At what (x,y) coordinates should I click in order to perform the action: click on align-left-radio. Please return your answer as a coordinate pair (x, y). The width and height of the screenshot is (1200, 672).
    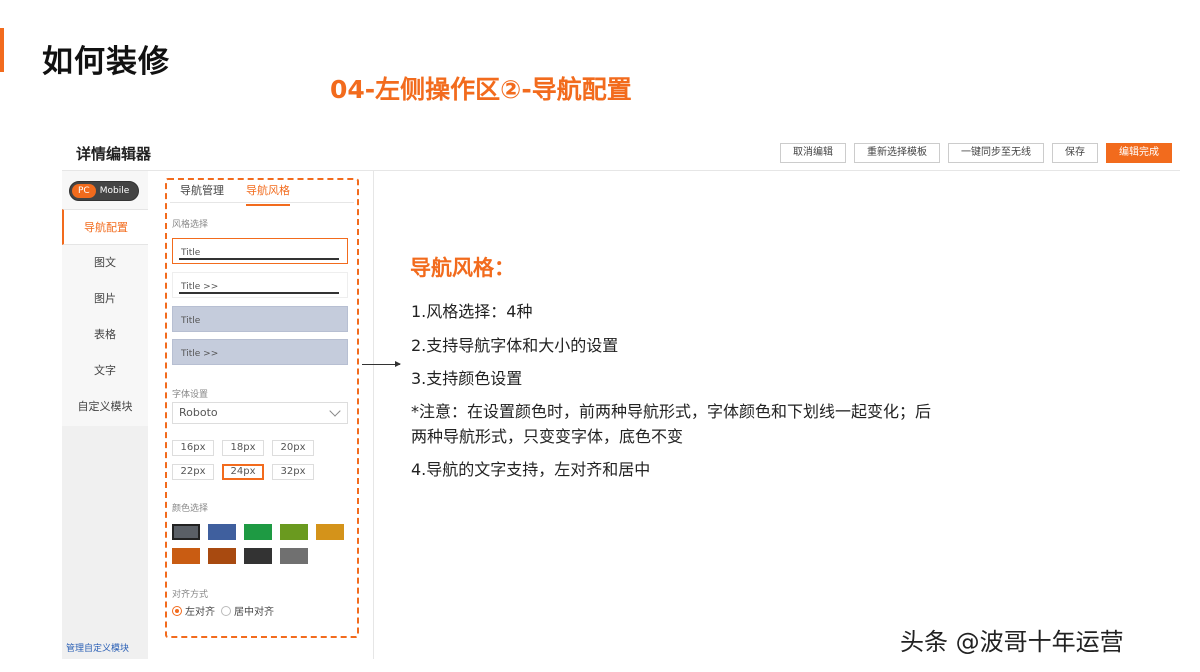
    Looking at the image, I should click on (177, 610).